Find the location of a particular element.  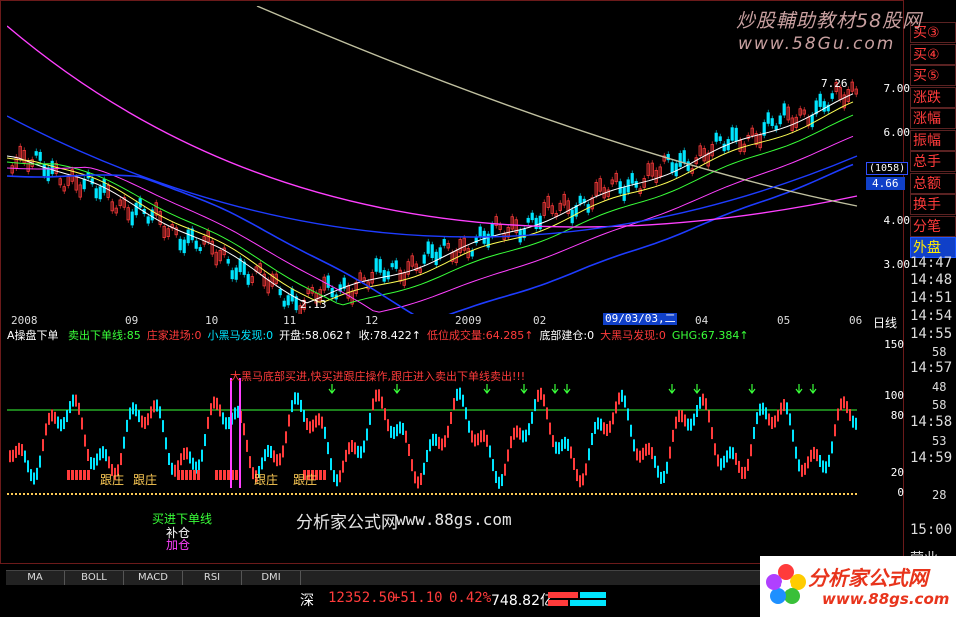

date-tick: 10 is located at coordinates (212, 320).